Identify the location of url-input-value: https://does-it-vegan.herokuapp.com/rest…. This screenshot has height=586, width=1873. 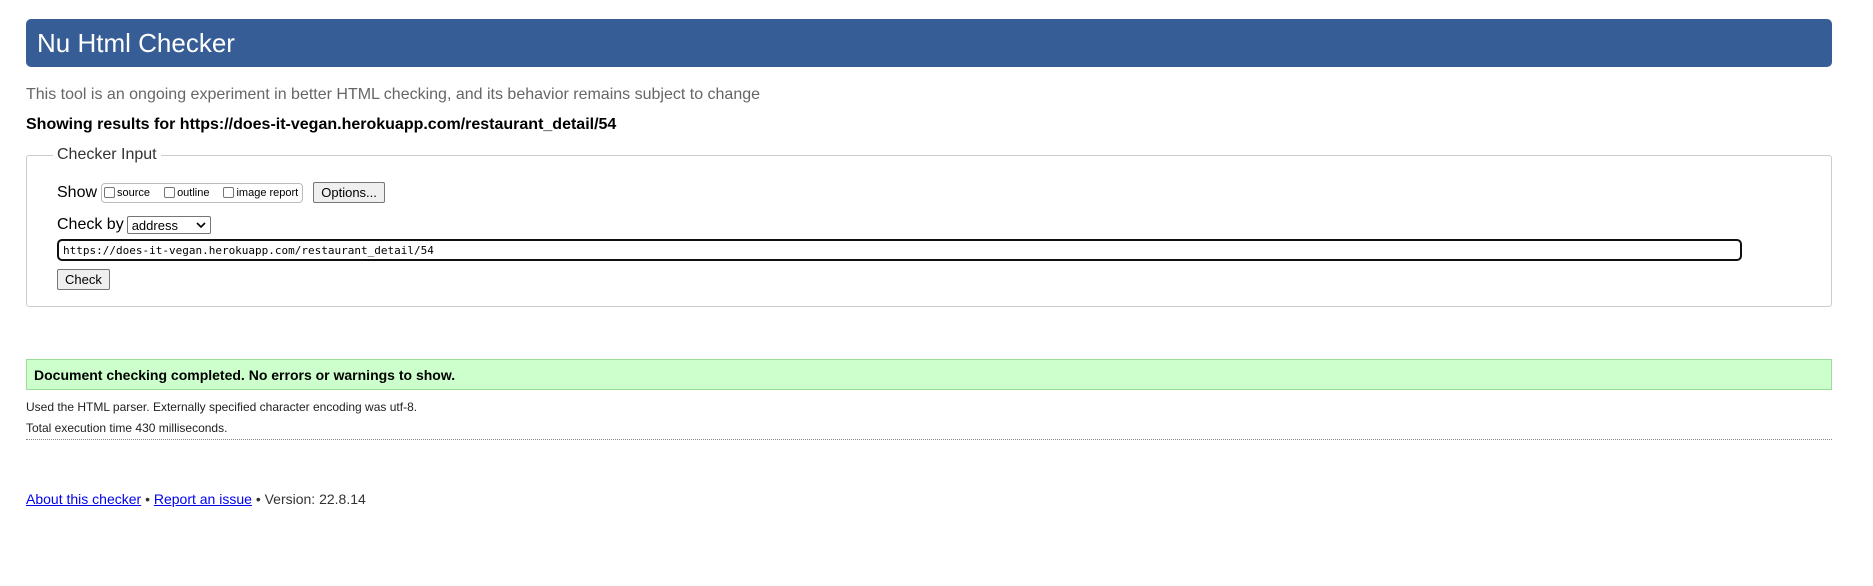
(248, 250).